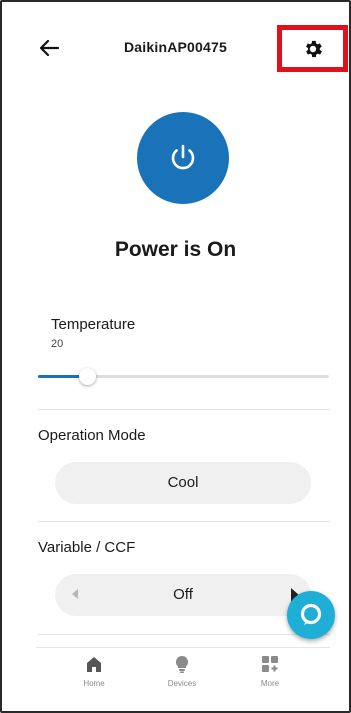 This screenshot has width=351, height=713. What do you see at coordinates (57, 344) in the screenshot?
I see `temperature-value: 20` at bounding box center [57, 344].